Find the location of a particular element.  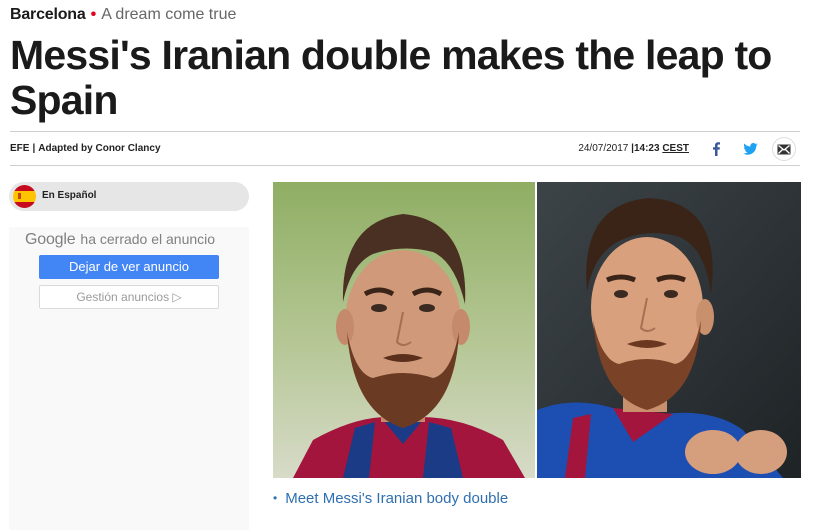

spanish-version-label: En Español is located at coordinates (69, 195).